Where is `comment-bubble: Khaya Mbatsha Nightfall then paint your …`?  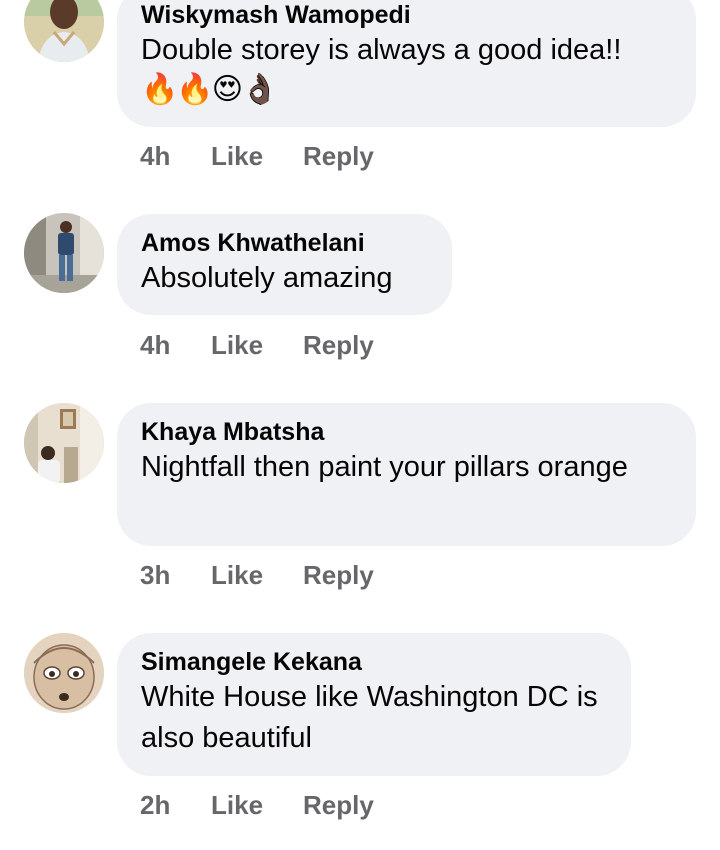 comment-bubble: Khaya Mbatsha Nightfall then paint your … is located at coordinates (406, 474).